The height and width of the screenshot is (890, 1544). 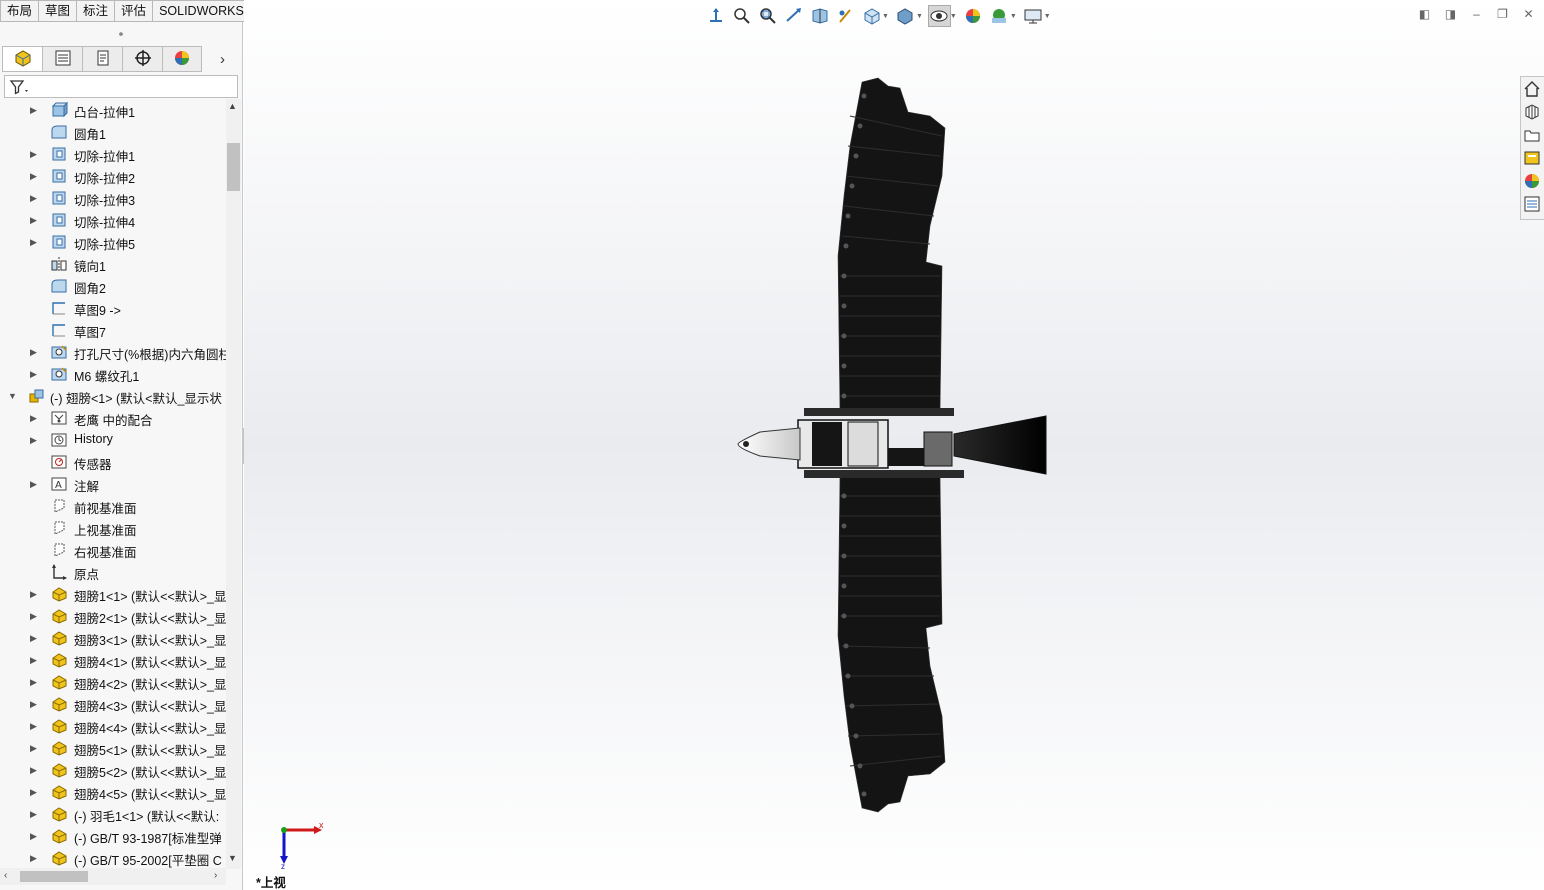 I want to click on tree-item: ▶ 老鹰 中的配合, so click(x=114, y=418).